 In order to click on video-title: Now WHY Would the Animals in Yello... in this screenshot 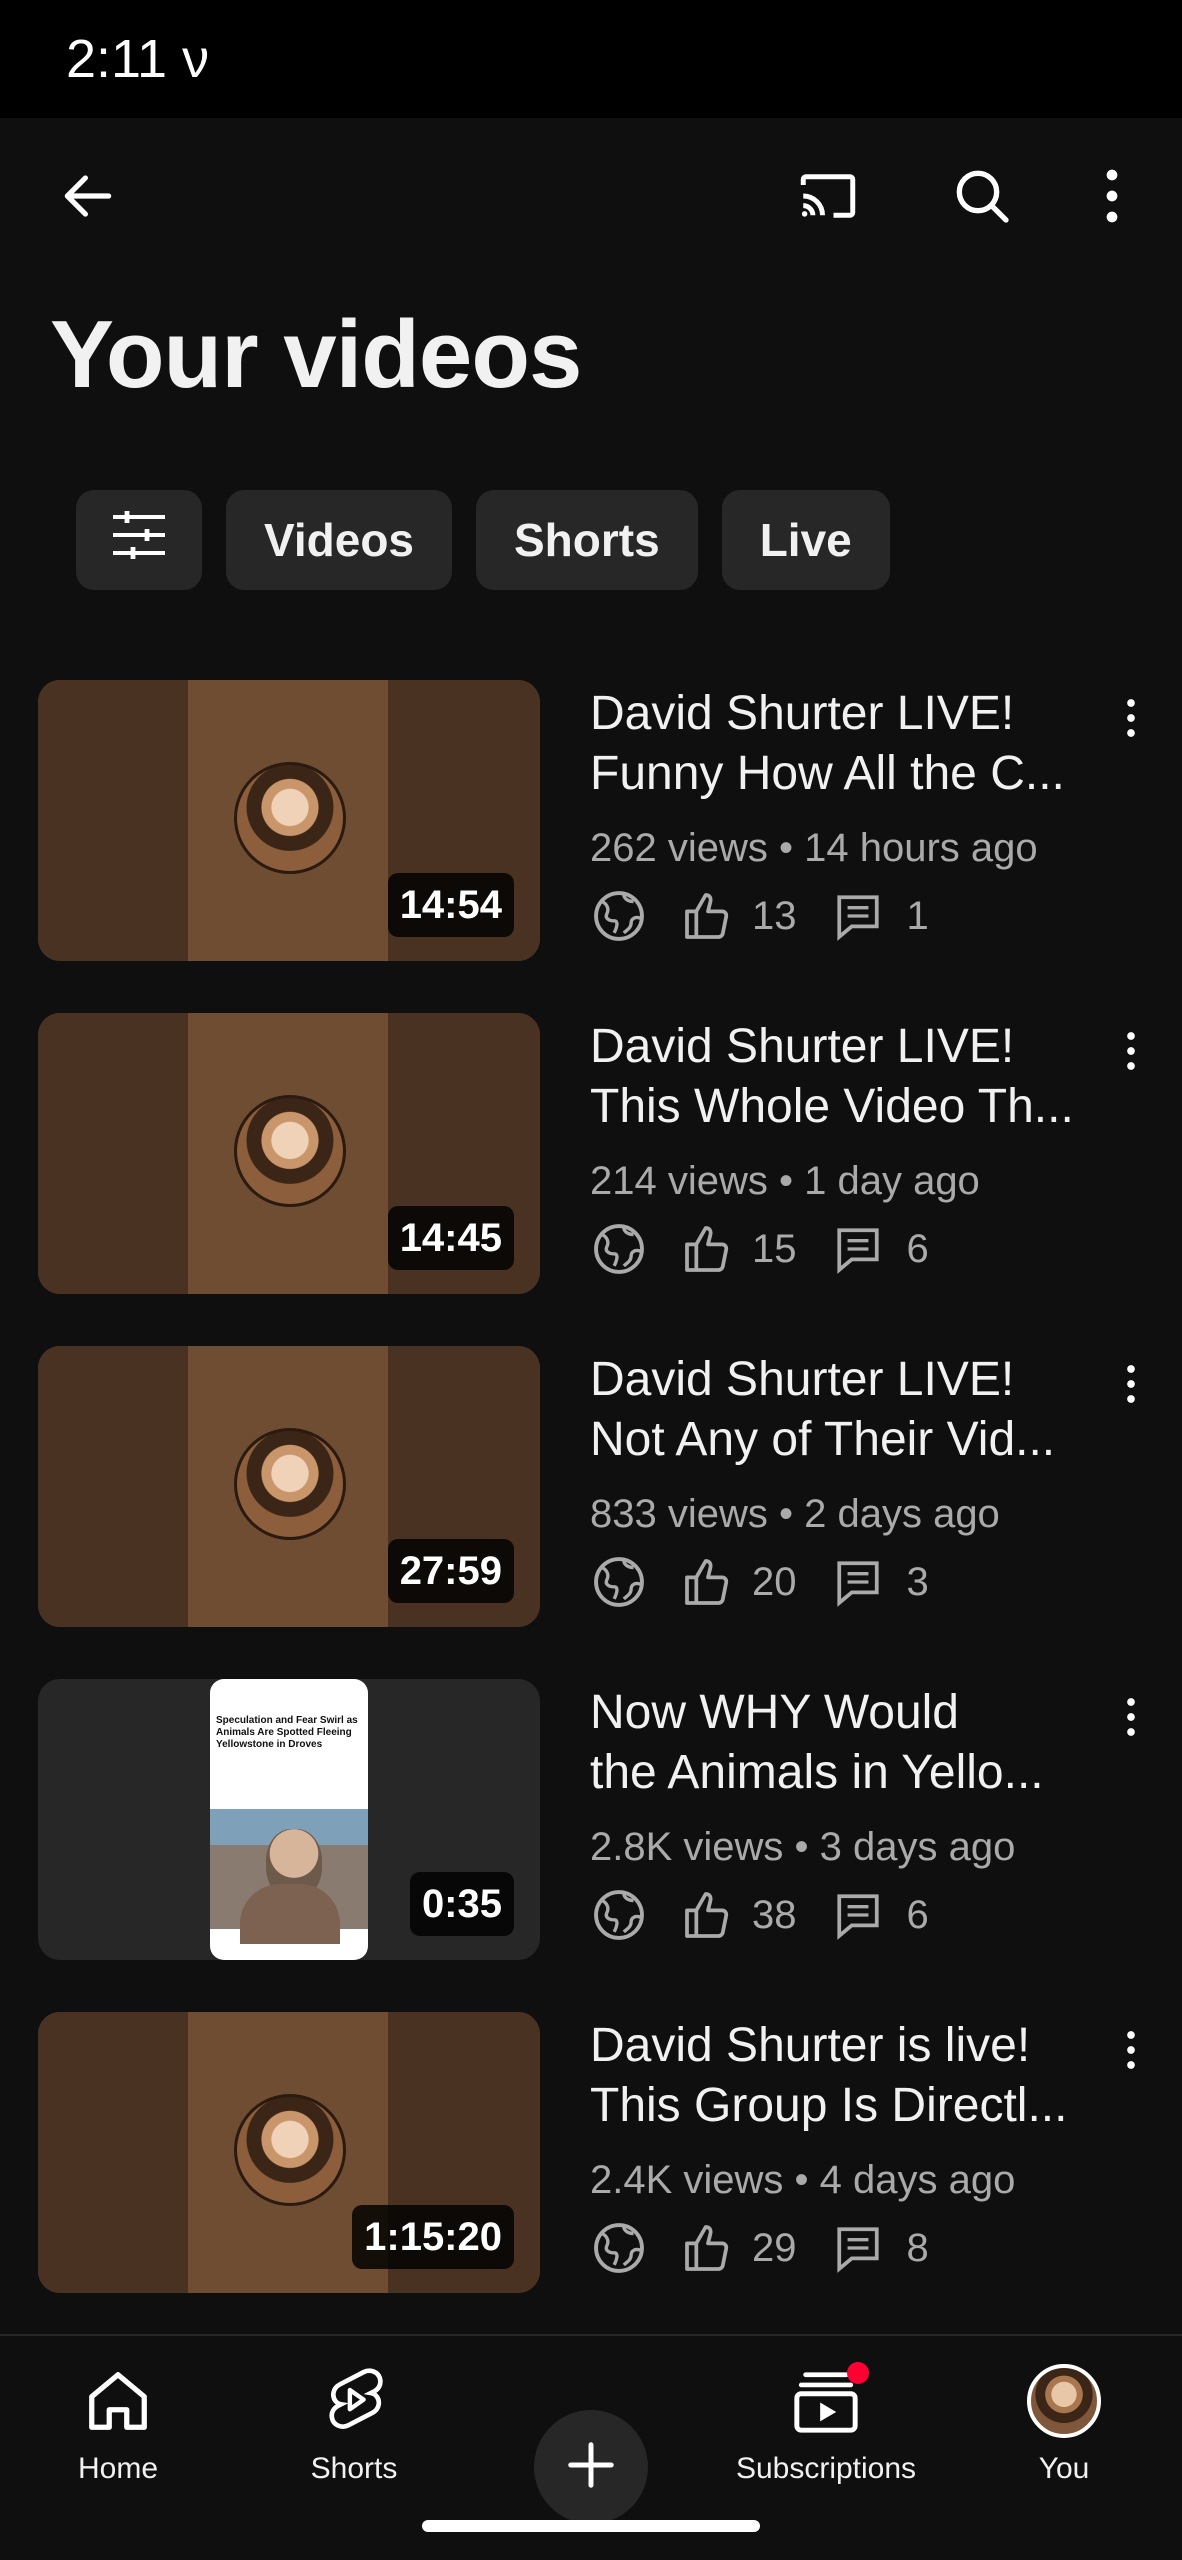, I will do `click(850, 1743)`.